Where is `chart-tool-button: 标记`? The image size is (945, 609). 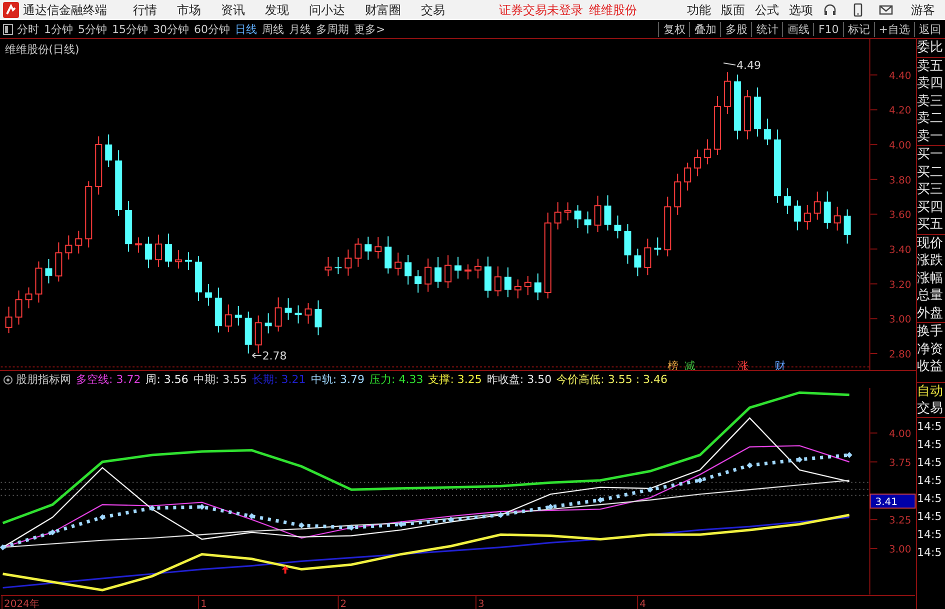 chart-tool-button: 标记 is located at coordinates (858, 29).